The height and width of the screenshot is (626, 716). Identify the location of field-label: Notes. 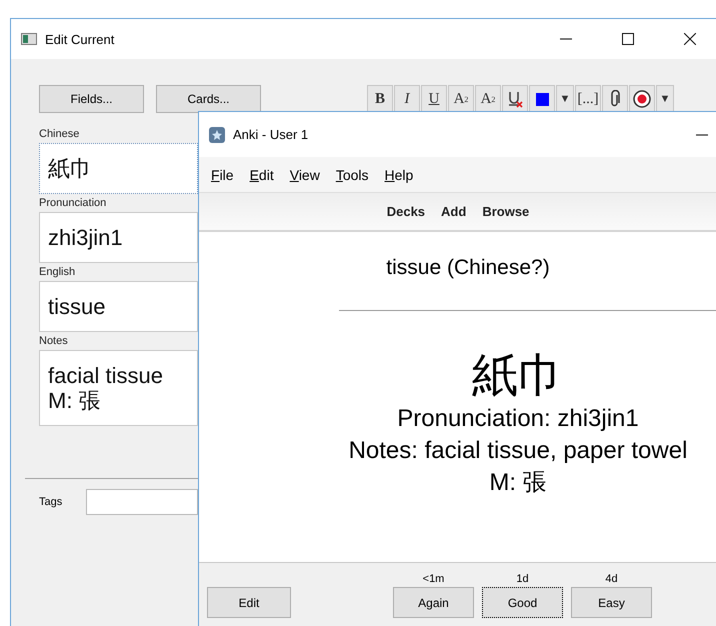
(53, 341).